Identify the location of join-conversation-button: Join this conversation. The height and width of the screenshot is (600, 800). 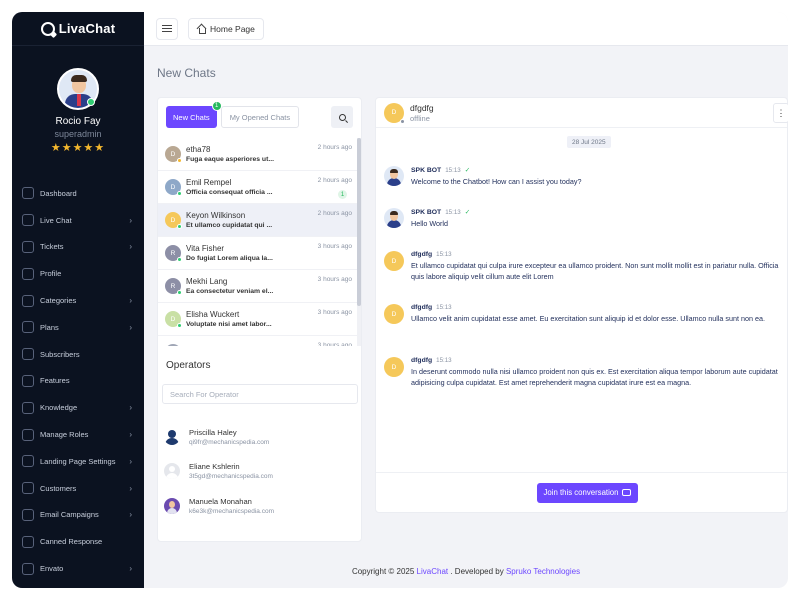
(587, 492).